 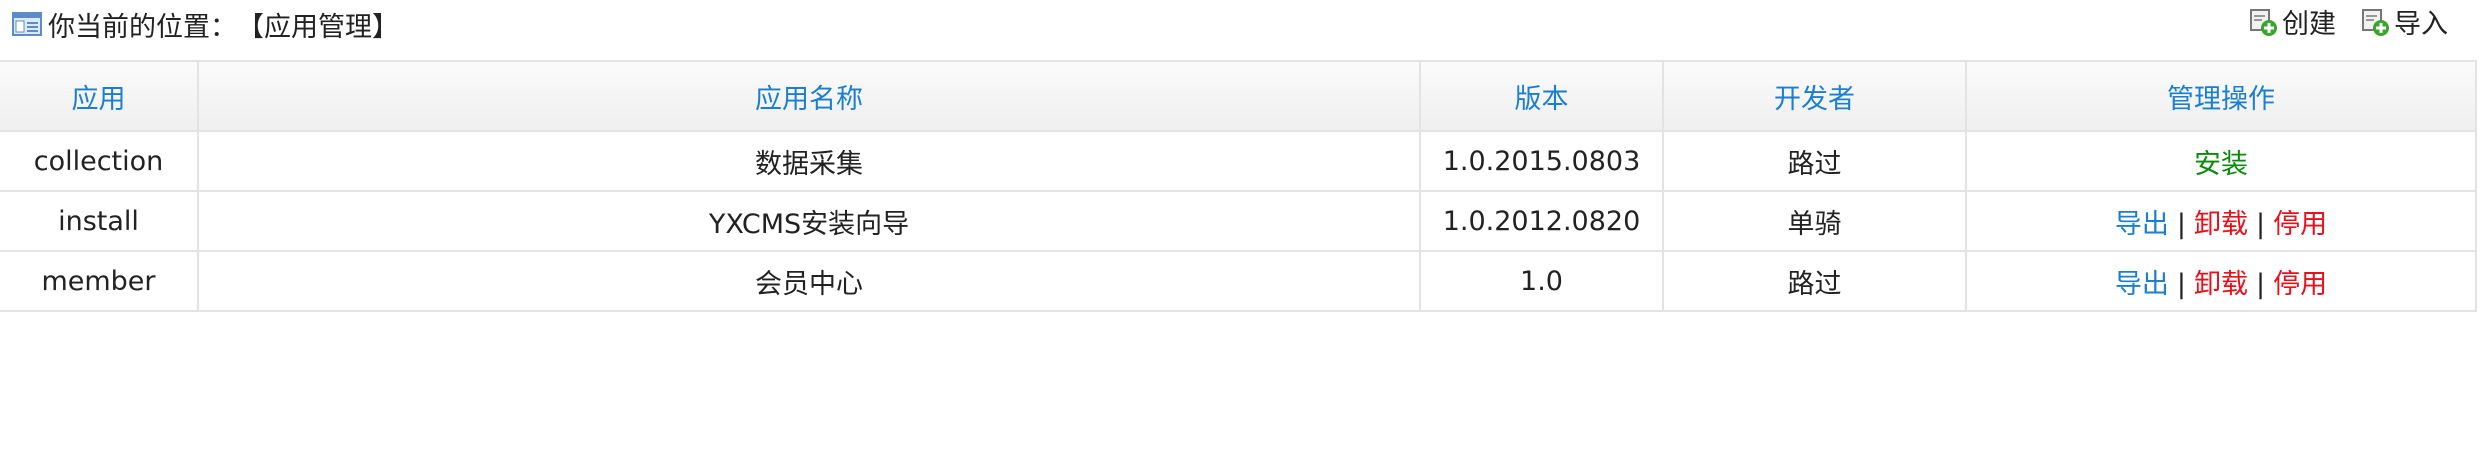 What do you see at coordinates (2348, 21) in the screenshot?
I see `toolbar: 创建 导入` at bounding box center [2348, 21].